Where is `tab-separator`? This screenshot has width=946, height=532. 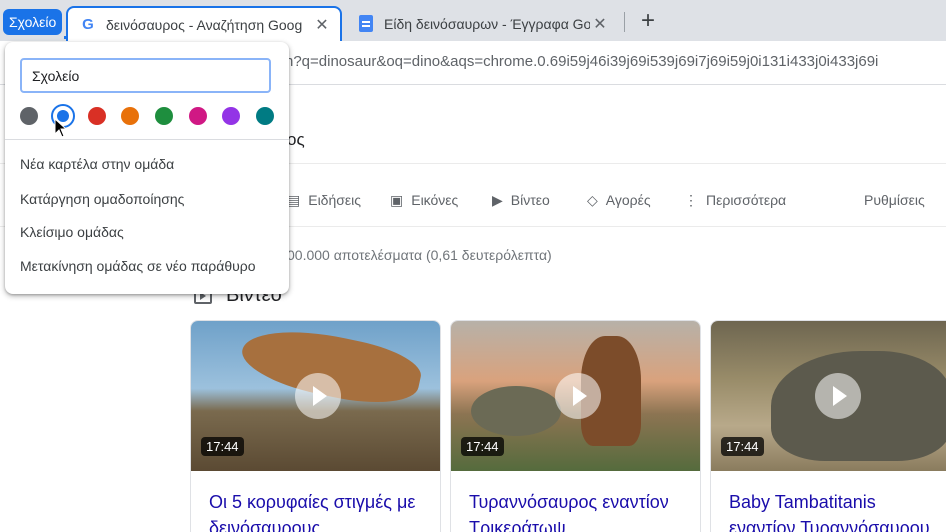
tab-separator is located at coordinates (624, 22).